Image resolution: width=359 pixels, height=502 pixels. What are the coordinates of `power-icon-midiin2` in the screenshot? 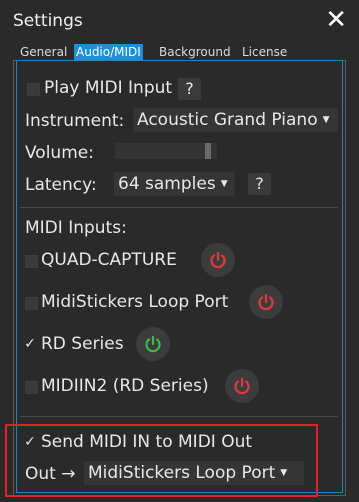 It's located at (242, 386).